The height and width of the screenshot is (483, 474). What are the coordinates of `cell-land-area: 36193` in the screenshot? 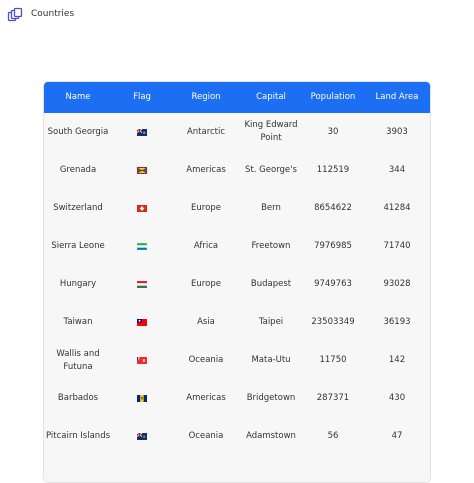 It's located at (397, 322).